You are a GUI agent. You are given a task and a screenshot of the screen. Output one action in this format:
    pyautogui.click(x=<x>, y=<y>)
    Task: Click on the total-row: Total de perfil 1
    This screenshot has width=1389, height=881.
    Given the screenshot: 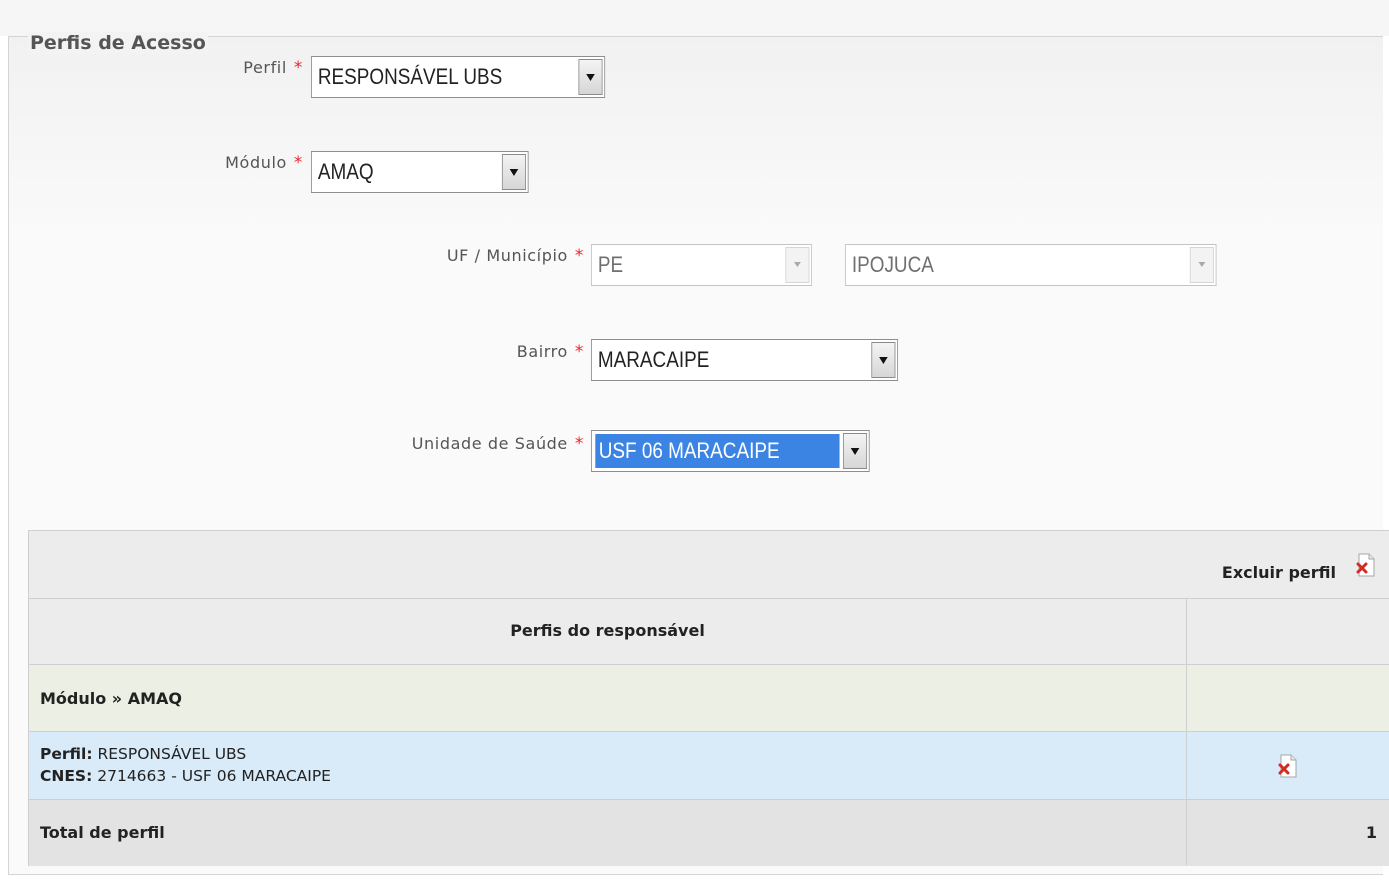 What is the action you would take?
    pyautogui.click(x=709, y=833)
    